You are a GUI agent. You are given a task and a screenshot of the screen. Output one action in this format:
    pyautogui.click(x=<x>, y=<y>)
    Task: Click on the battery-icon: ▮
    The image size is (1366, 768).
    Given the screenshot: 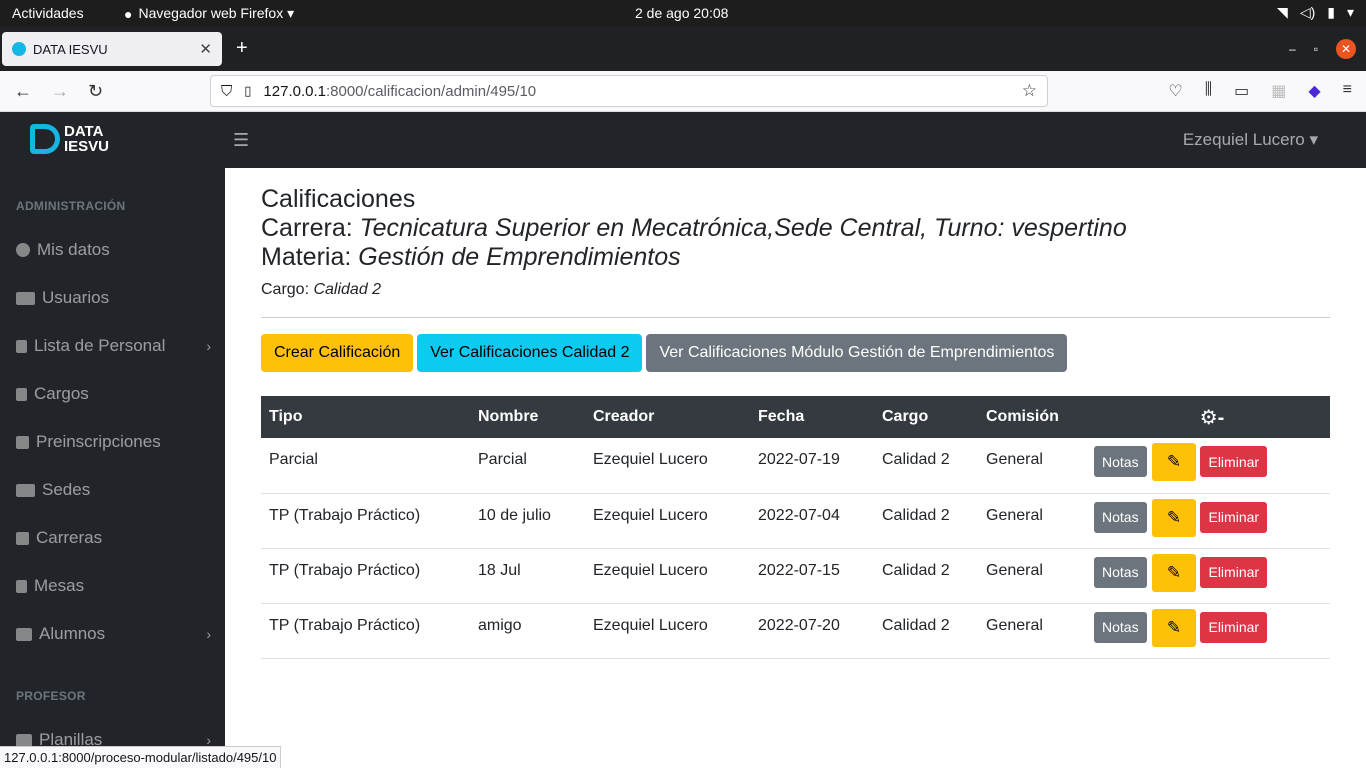 What is the action you would take?
    pyautogui.click(x=1331, y=12)
    